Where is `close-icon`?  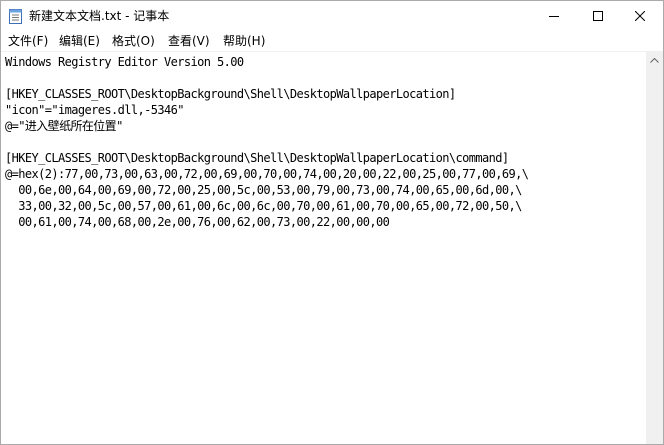
close-icon is located at coordinates (640, 16).